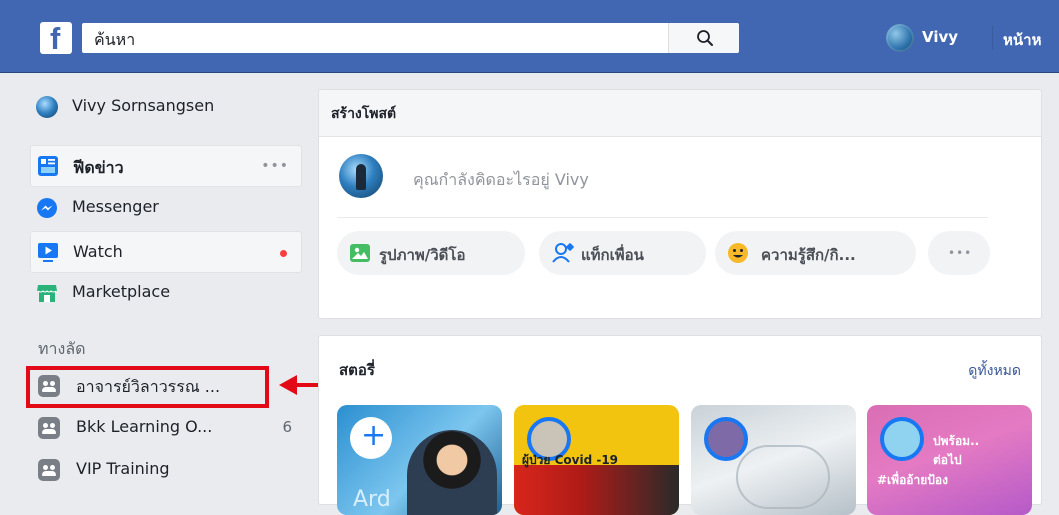 The height and width of the screenshot is (515, 1059). I want to click on stories-title: สตอรี่, so click(357, 370).